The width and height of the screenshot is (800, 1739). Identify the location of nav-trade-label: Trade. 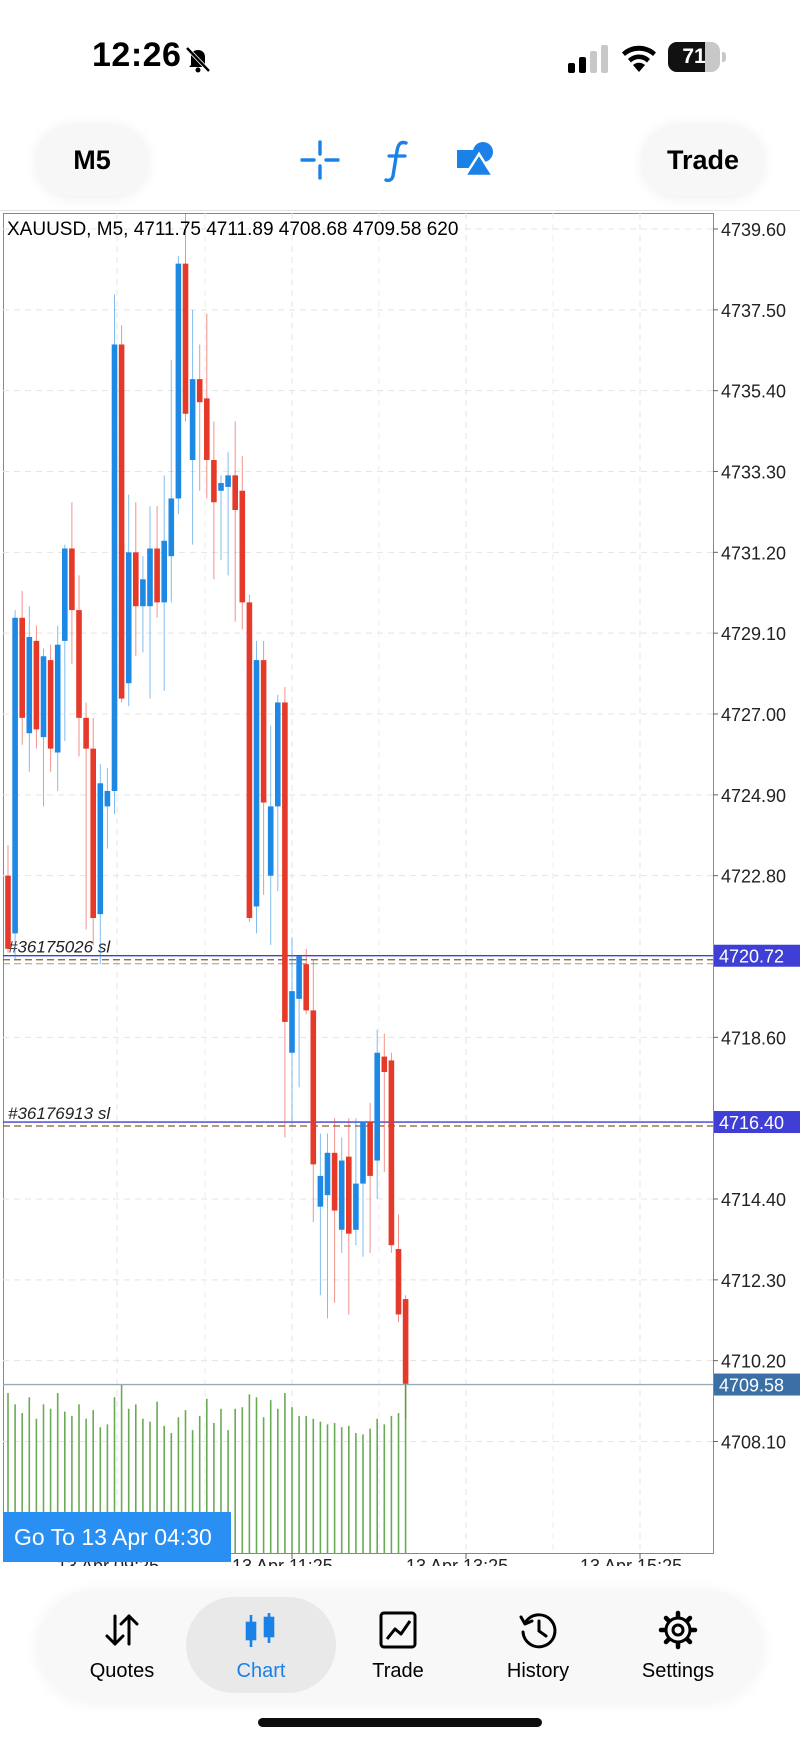
(398, 1671).